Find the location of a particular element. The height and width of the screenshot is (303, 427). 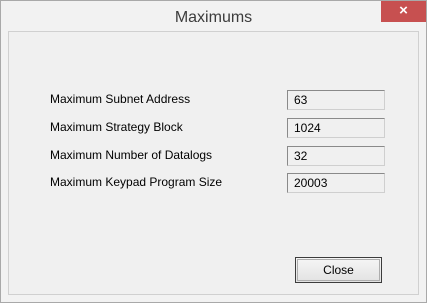

close-icon: × is located at coordinates (403, 10).